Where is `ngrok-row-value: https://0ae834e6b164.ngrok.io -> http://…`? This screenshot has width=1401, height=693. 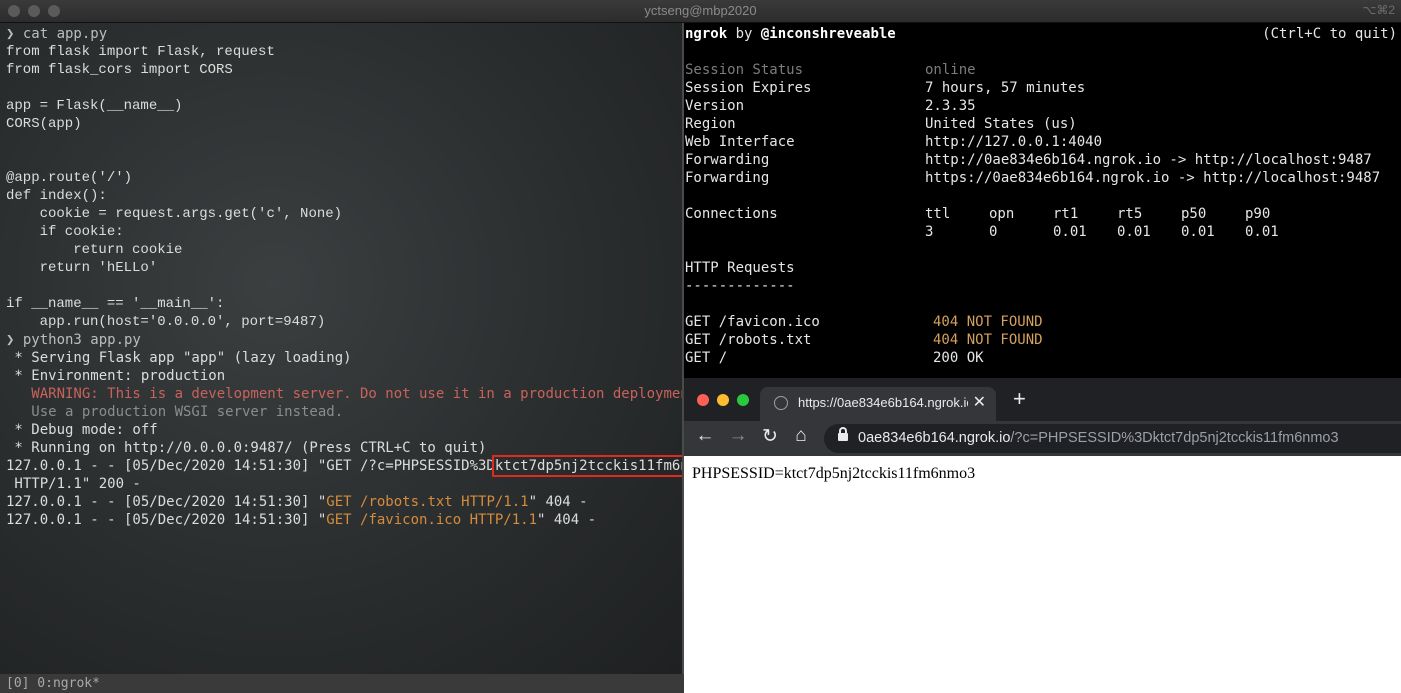
ngrok-row-value: https://0ae834e6b164.ngrok.io -> http://… is located at coordinates (1153, 178).